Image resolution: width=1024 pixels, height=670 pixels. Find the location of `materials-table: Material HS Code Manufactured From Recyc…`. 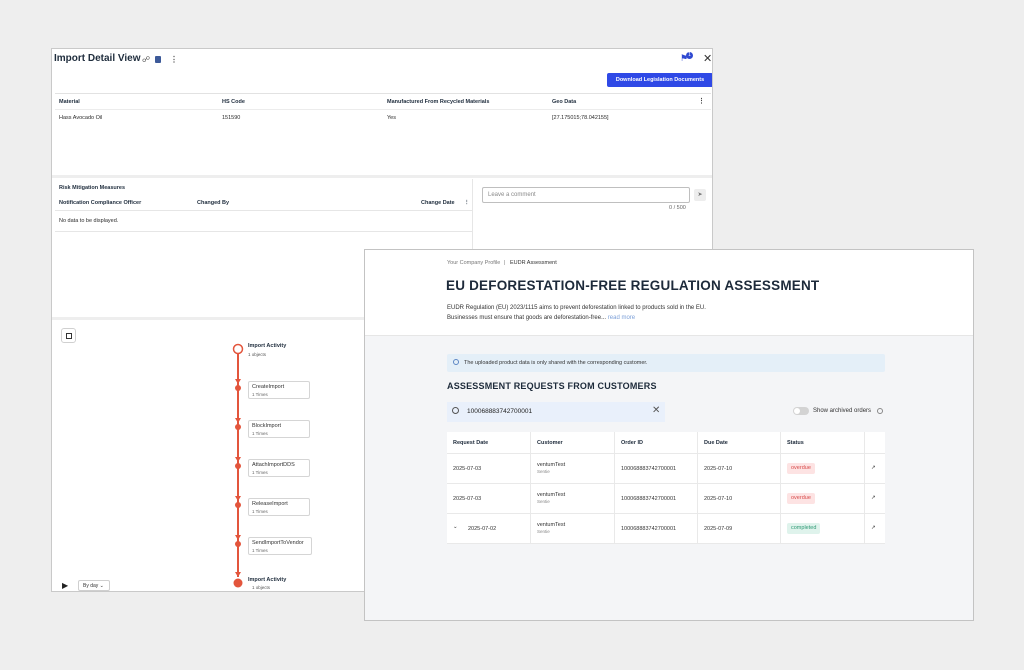

materials-table: Material HS Code Manufactured From Recyc… is located at coordinates (383, 109).